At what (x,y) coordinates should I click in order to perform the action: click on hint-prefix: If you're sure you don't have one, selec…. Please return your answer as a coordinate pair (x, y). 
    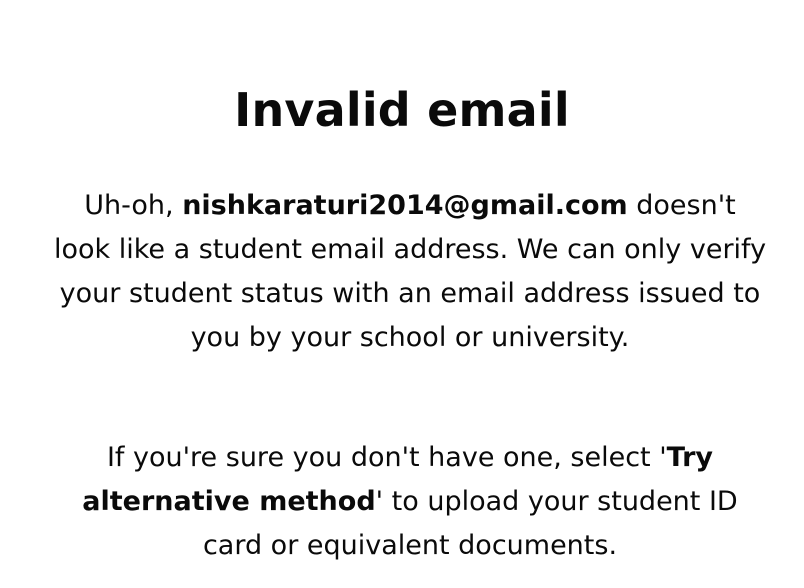
    Looking at the image, I should click on (386, 457).